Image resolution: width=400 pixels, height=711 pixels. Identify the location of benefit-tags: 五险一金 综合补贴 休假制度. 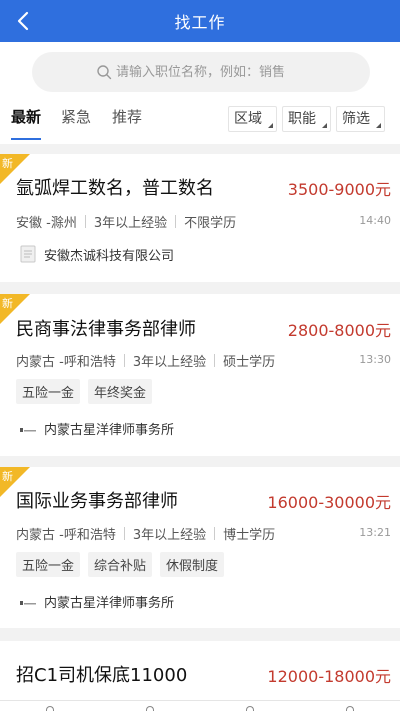
(120, 564).